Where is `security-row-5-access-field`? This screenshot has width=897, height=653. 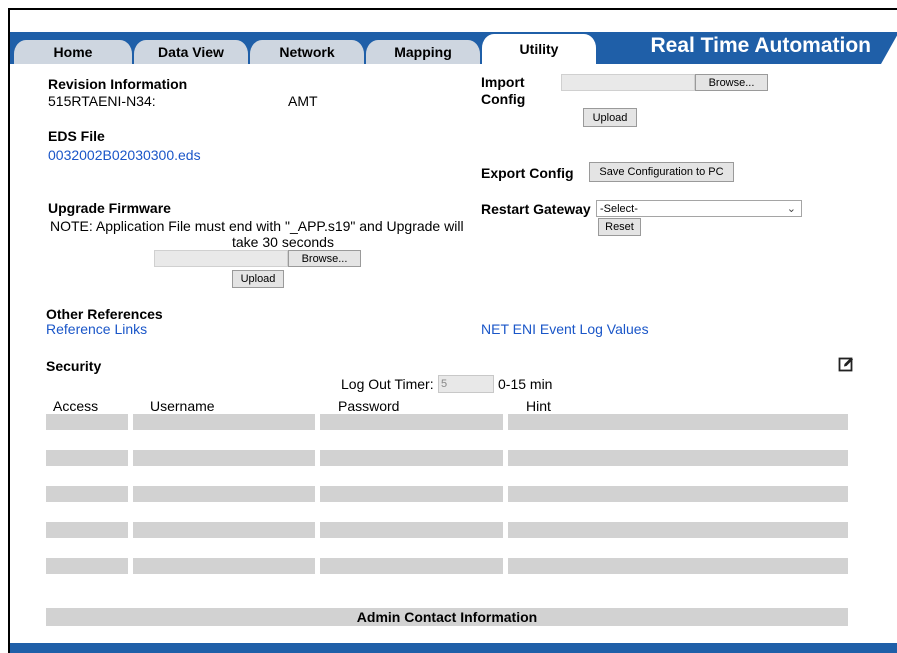 security-row-5-access-field is located at coordinates (87, 566).